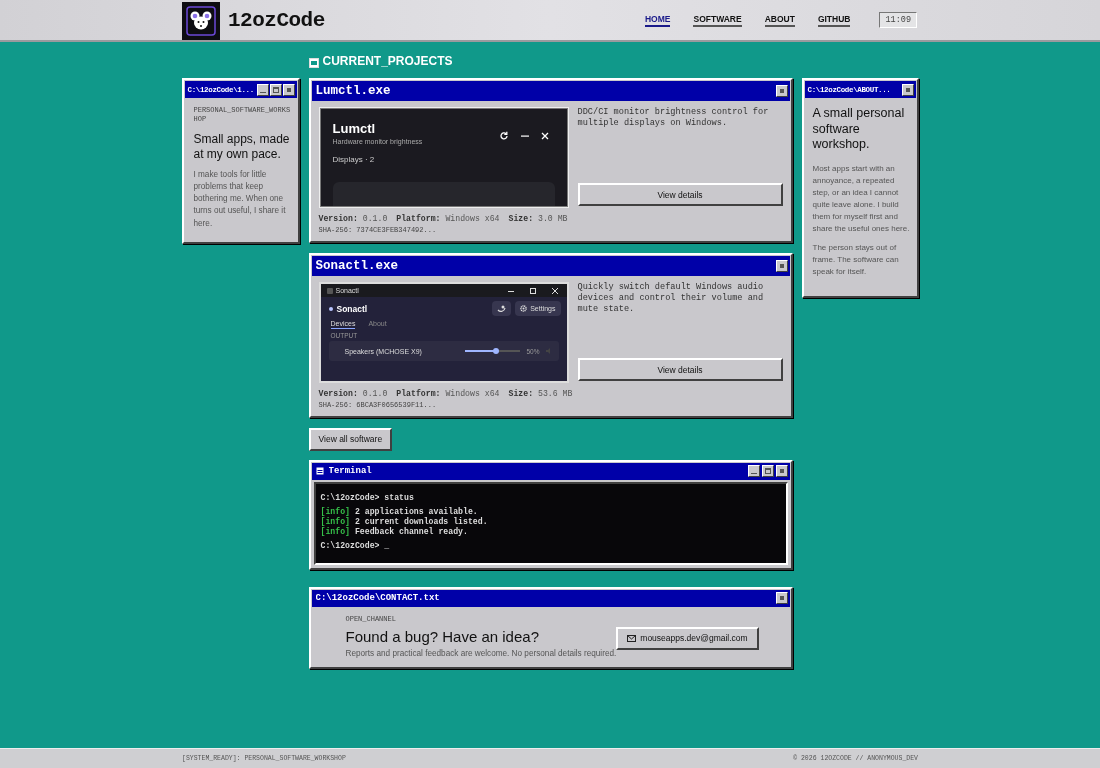 The height and width of the screenshot is (768, 1100). Describe the element at coordinates (532, 290) in the screenshot. I see `maximize-icon` at that location.